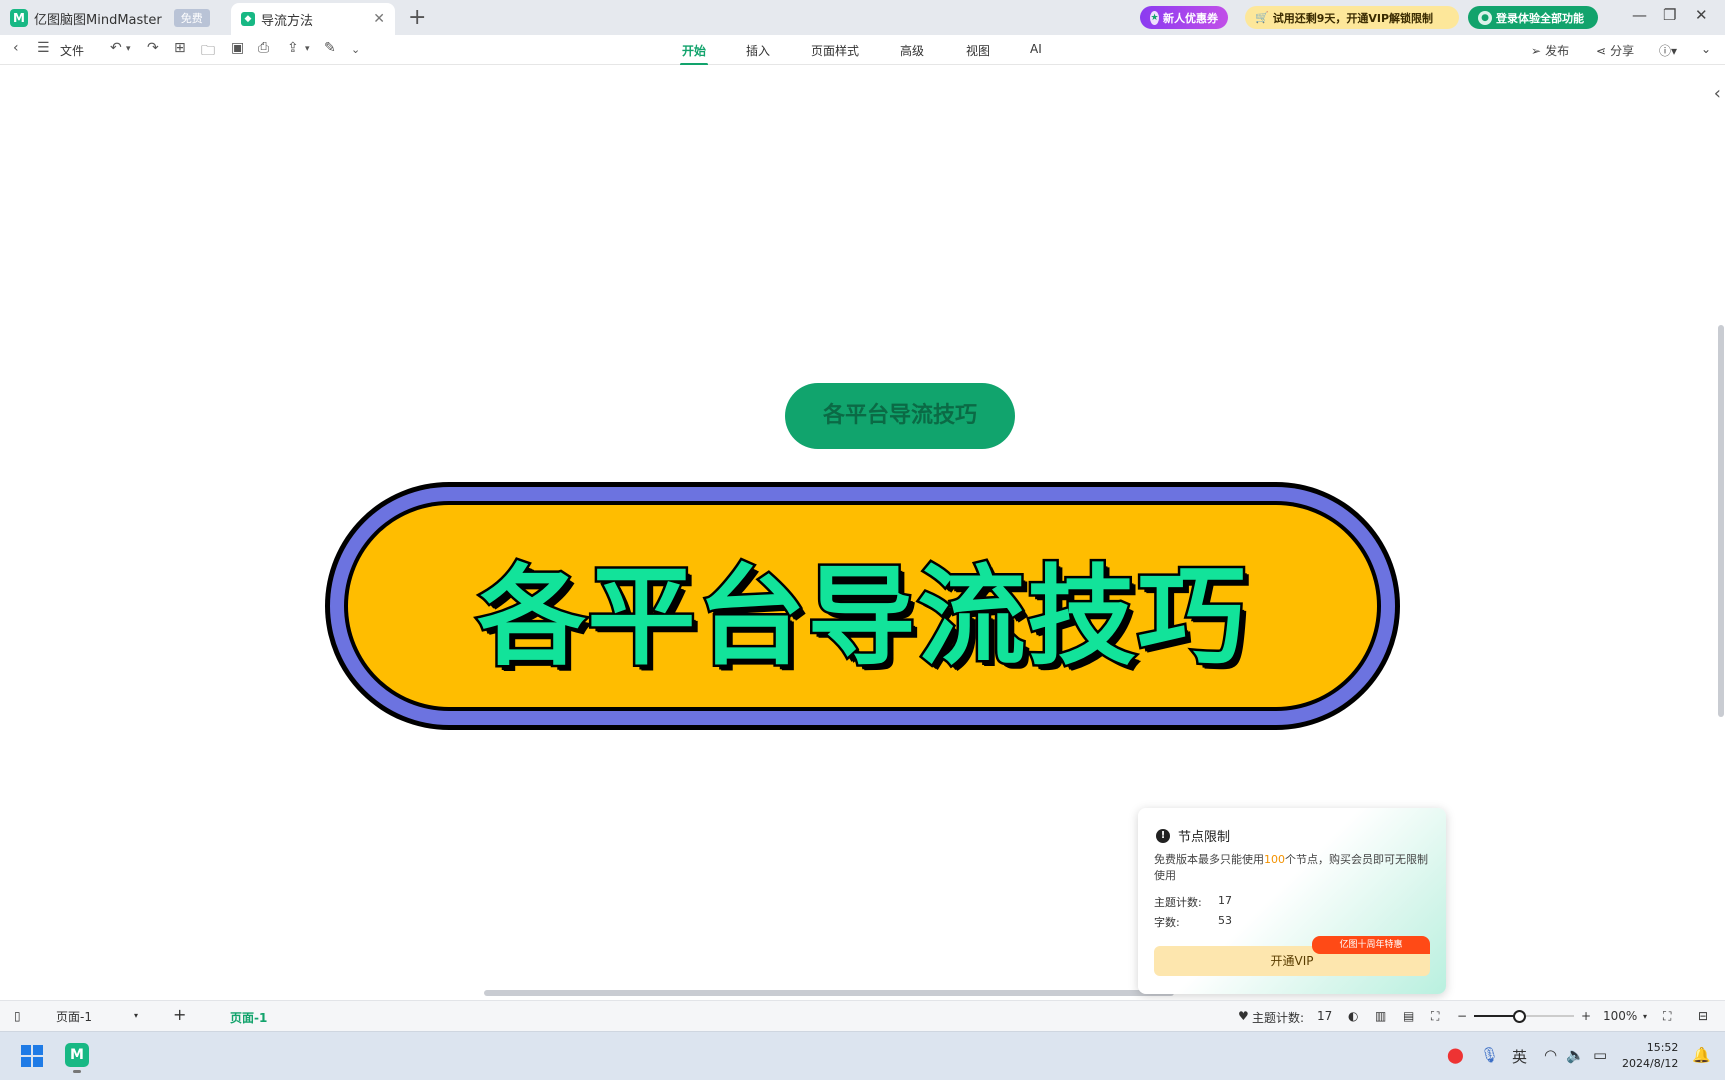 The height and width of the screenshot is (1080, 1725). I want to click on help-icon: ⓘ▾, so click(1668, 50).